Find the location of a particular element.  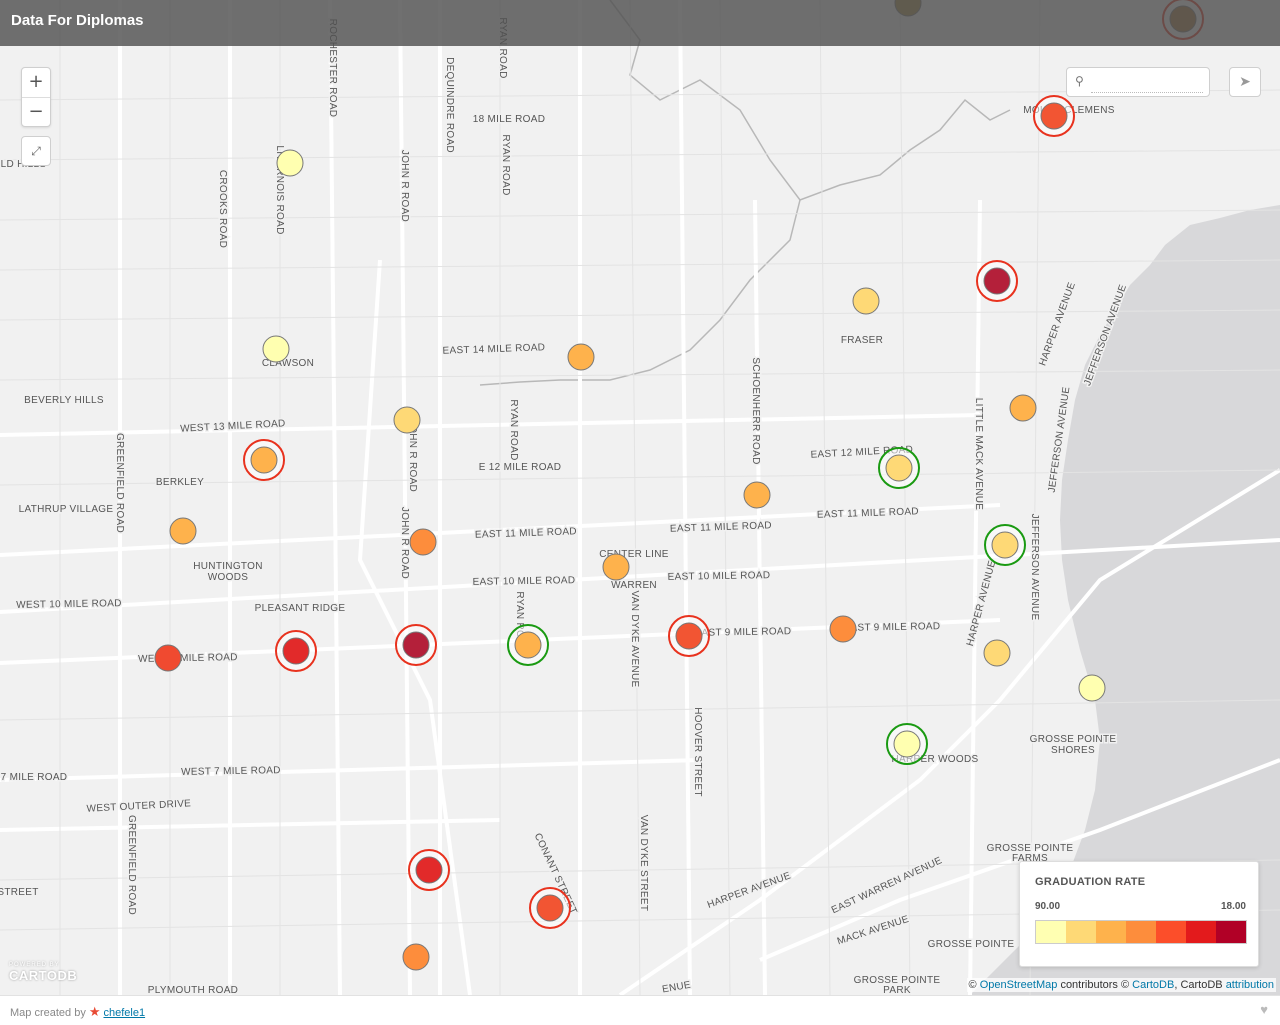

attribution-link: attribution is located at coordinates (1250, 985).